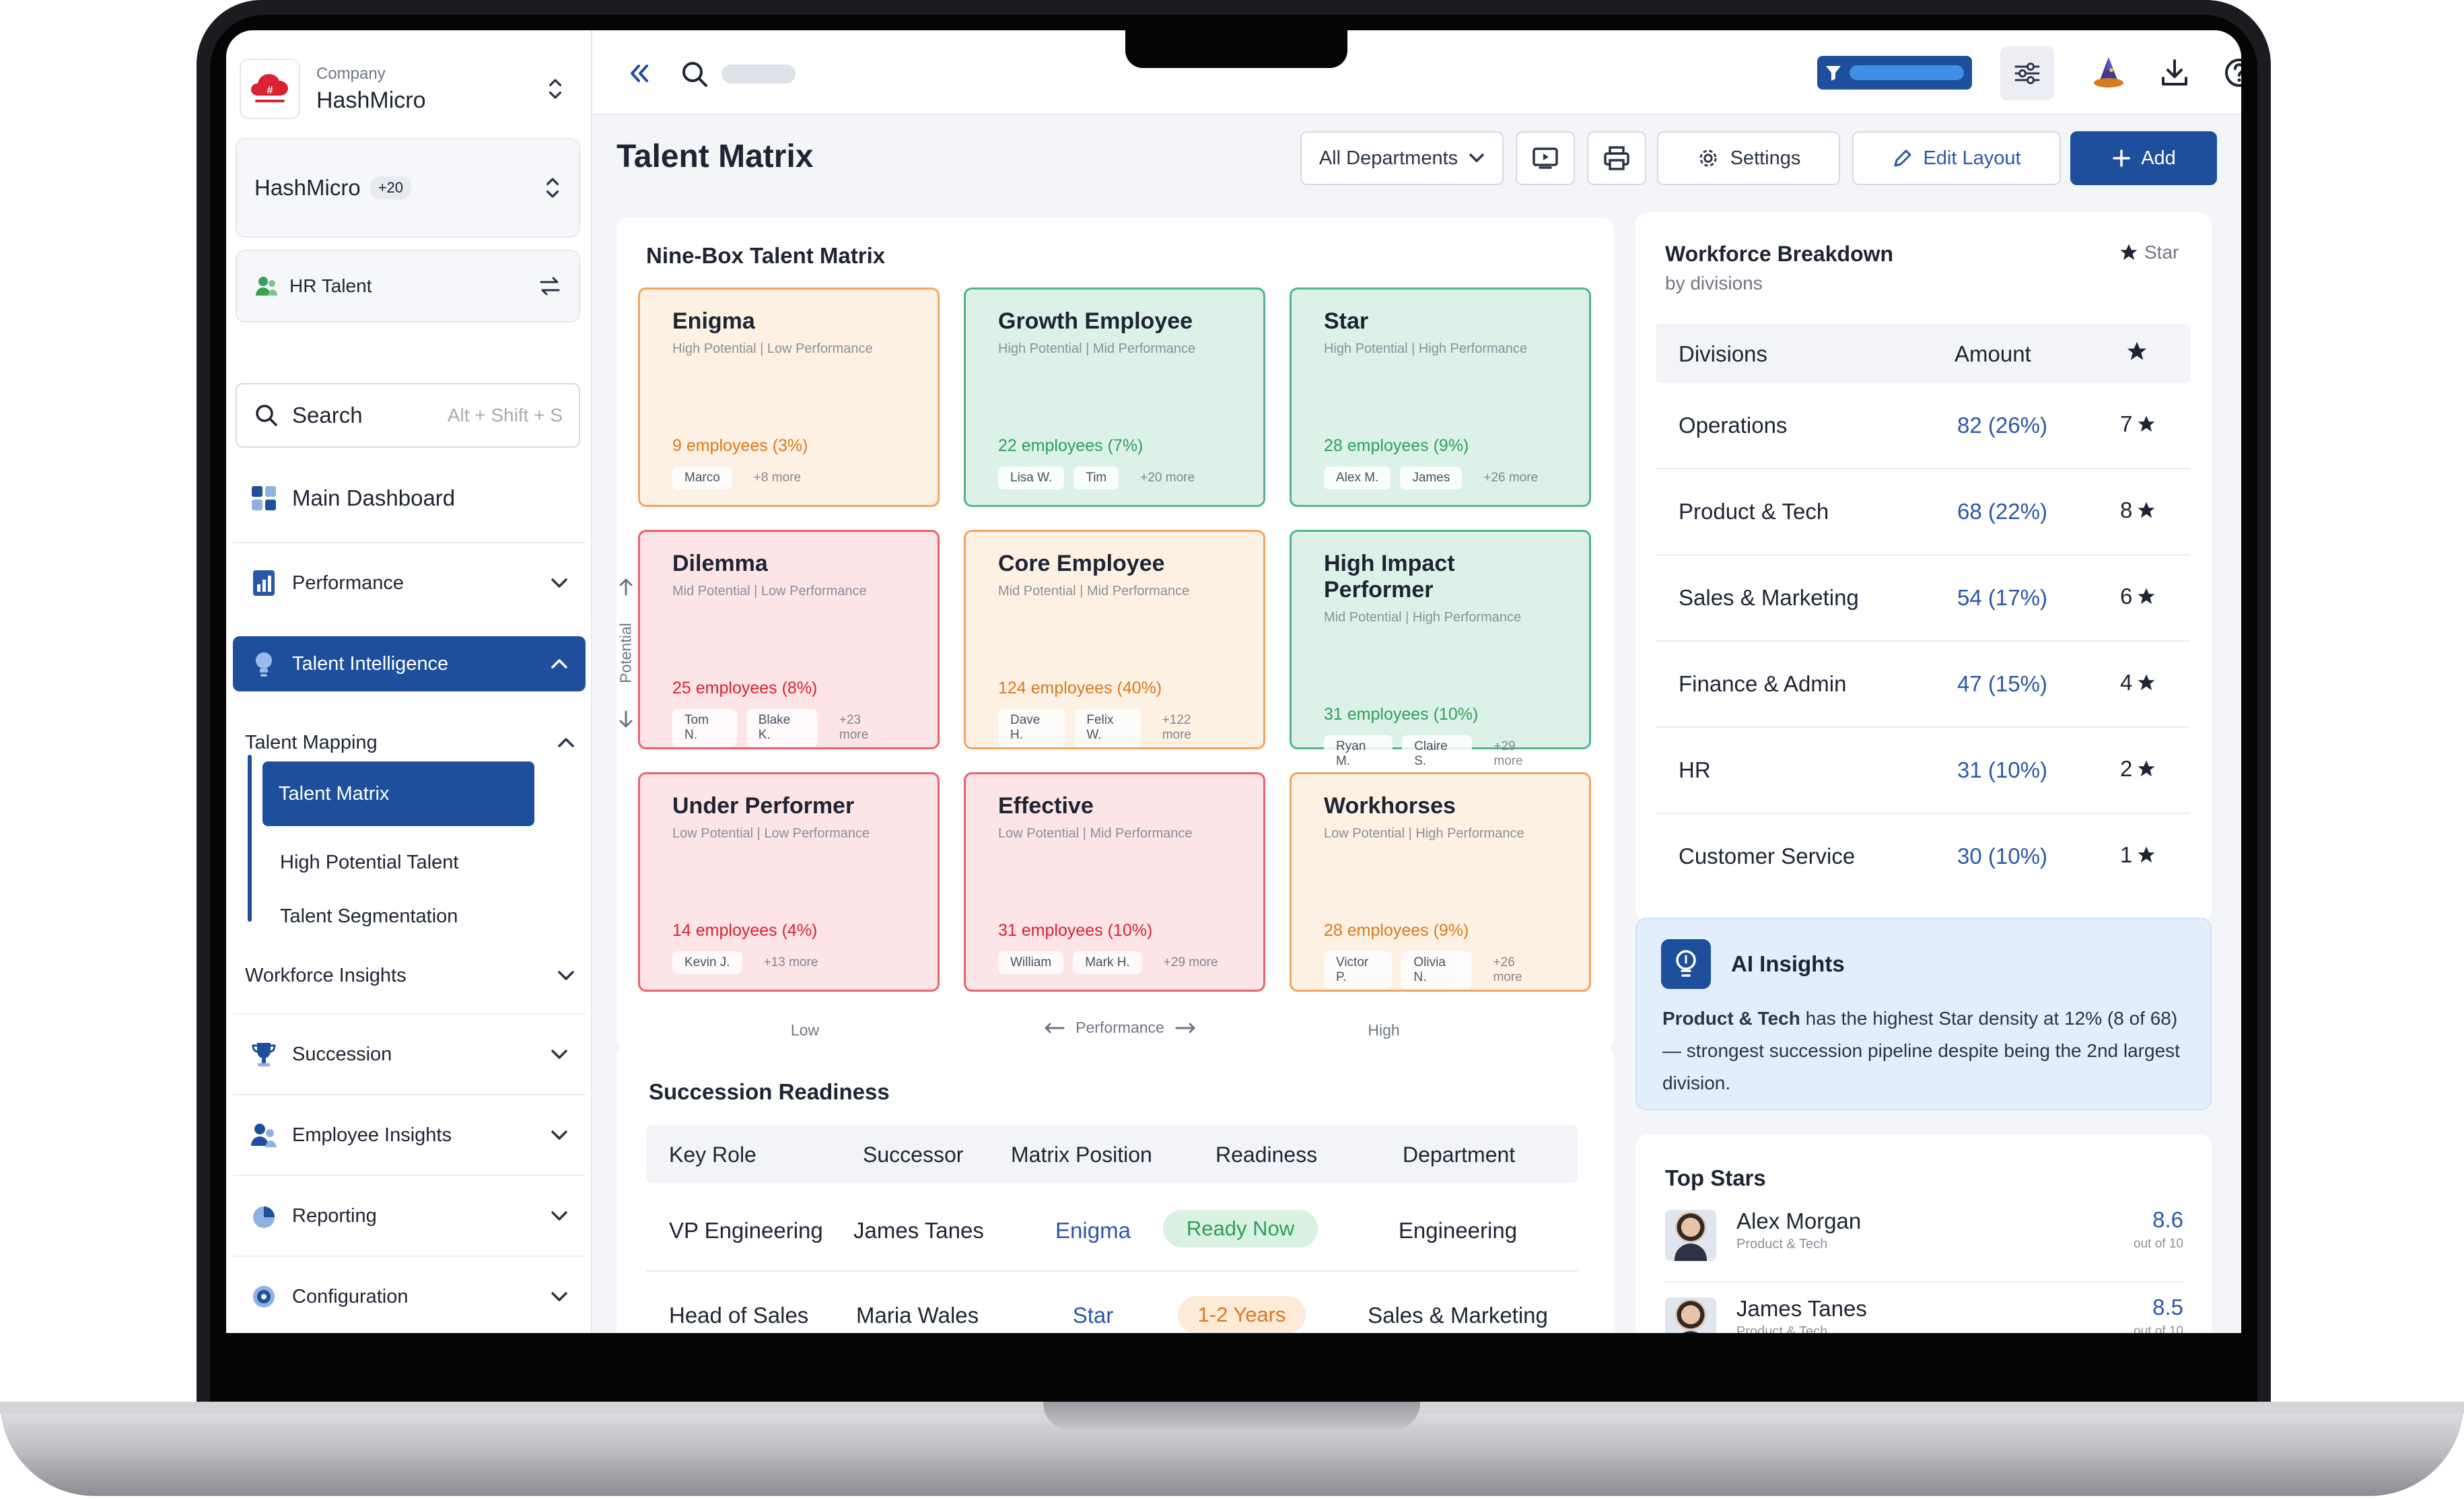 Image resolution: width=2464 pixels, height=1500 pixels. Describe the element at coordinates (409, 89) in the screenshot. I see `company-switcher: # Company HashMicro` at that location.